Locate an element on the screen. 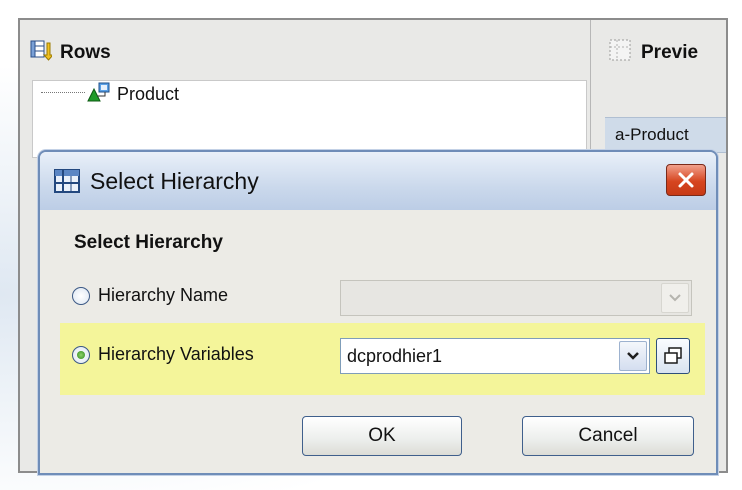 The image size is (742, 490). rows-tree: Product is located at coordinates (309, 119).